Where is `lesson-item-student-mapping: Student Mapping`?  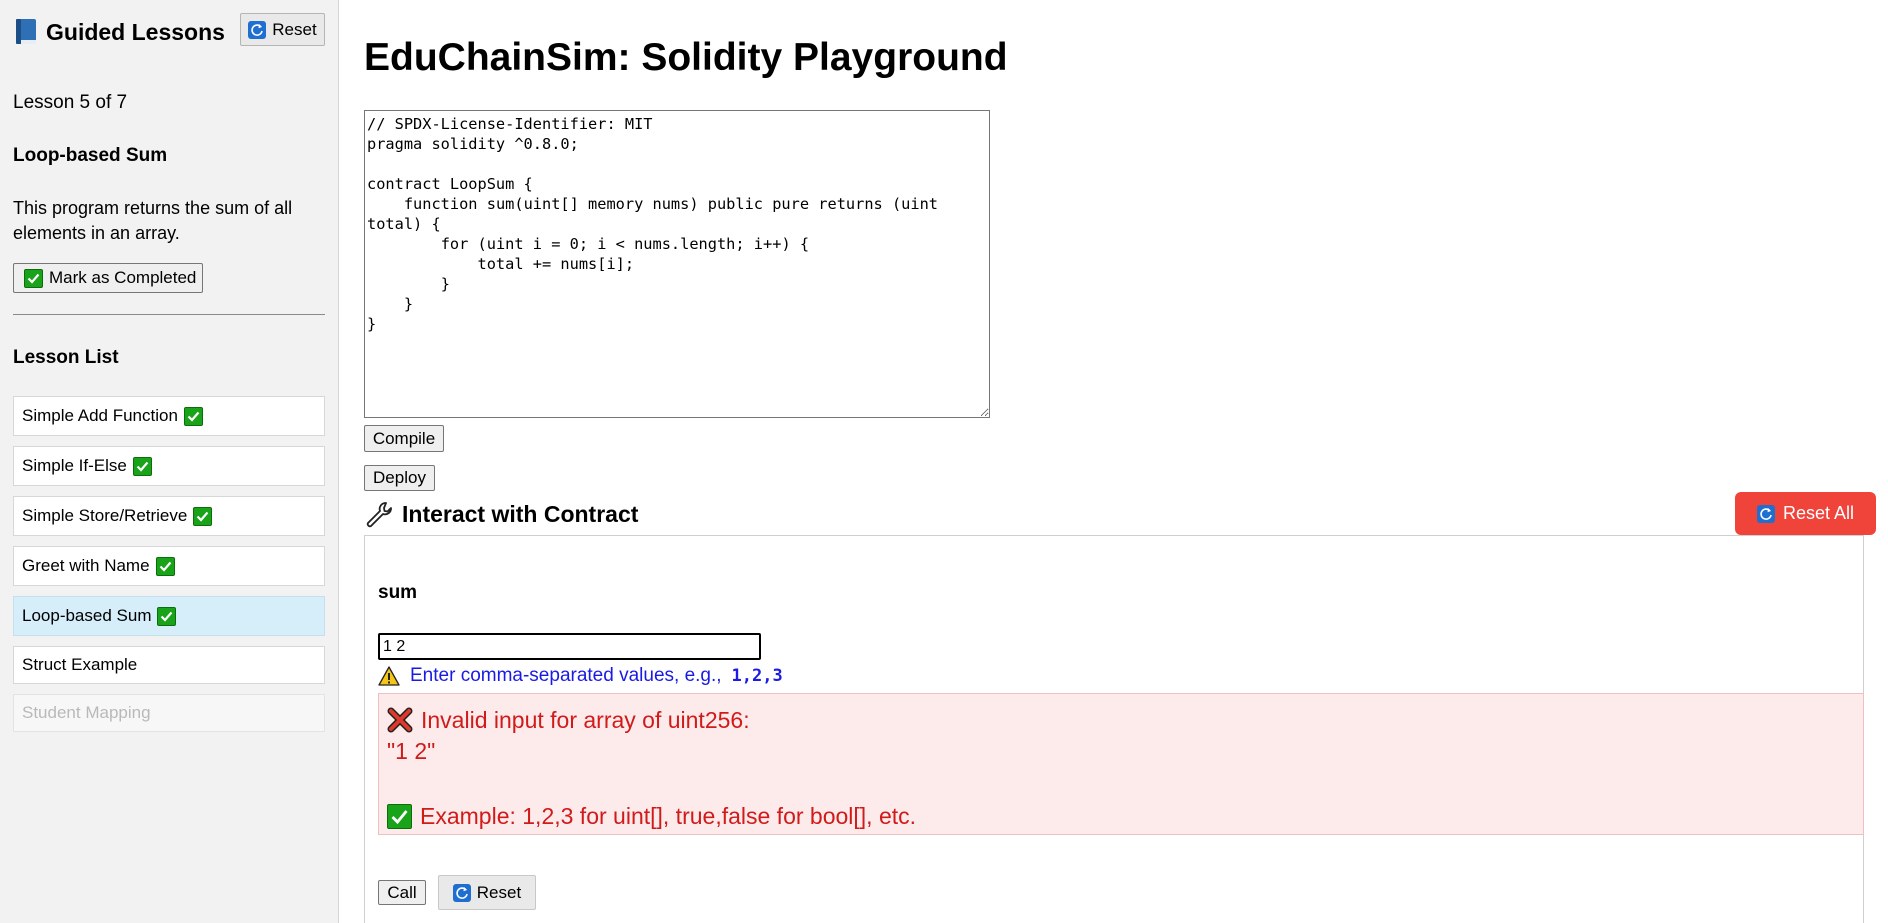 lesson-item-student-mapping: Student Mapping is located at coordinates (169, 713).